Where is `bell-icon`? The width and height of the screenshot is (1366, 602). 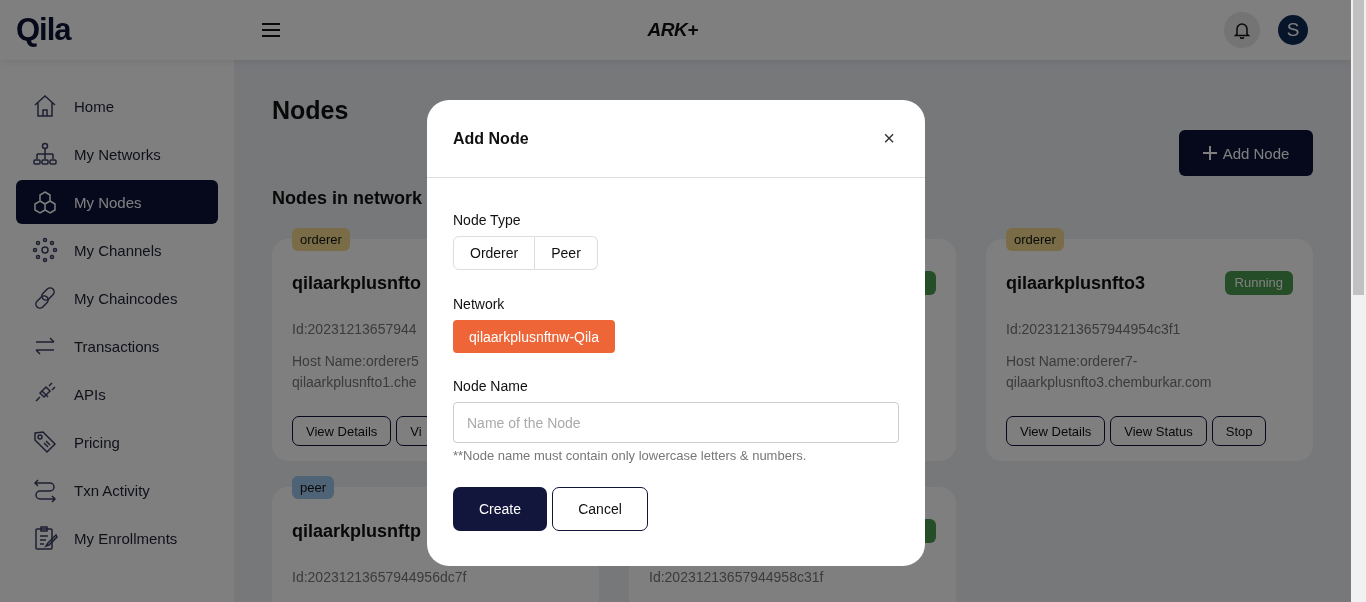
bell-icon is located at coordinates (1242, 30).